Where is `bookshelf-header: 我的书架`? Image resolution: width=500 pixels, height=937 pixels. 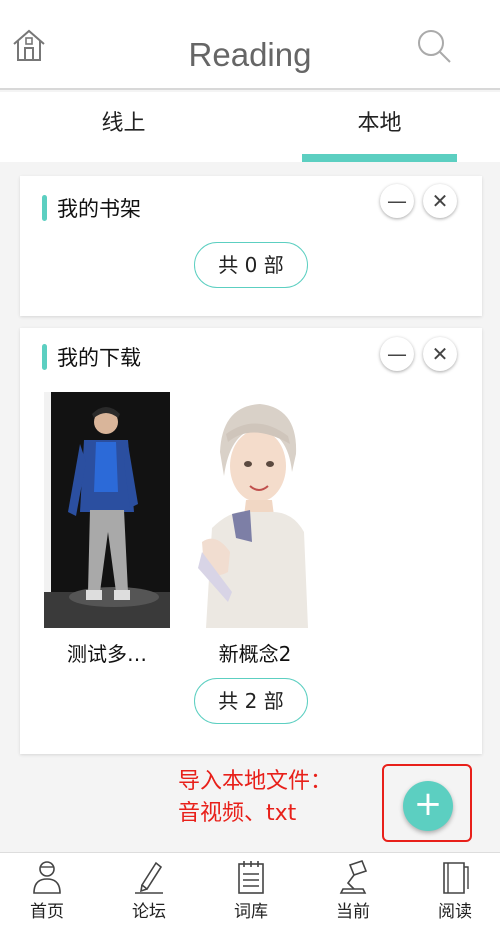 bookshelf-header: 我的书架 is located at coordinates (91, 208).